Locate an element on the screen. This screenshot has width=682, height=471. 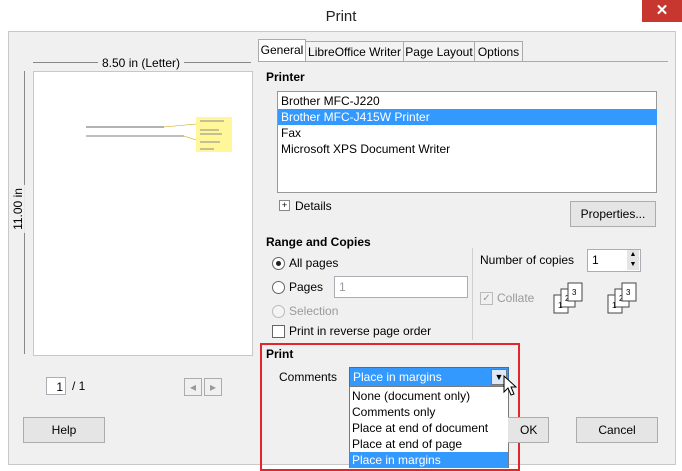
tab-libreoffice-writer: LibreOffice Writer is located at coordinates (354, 51).